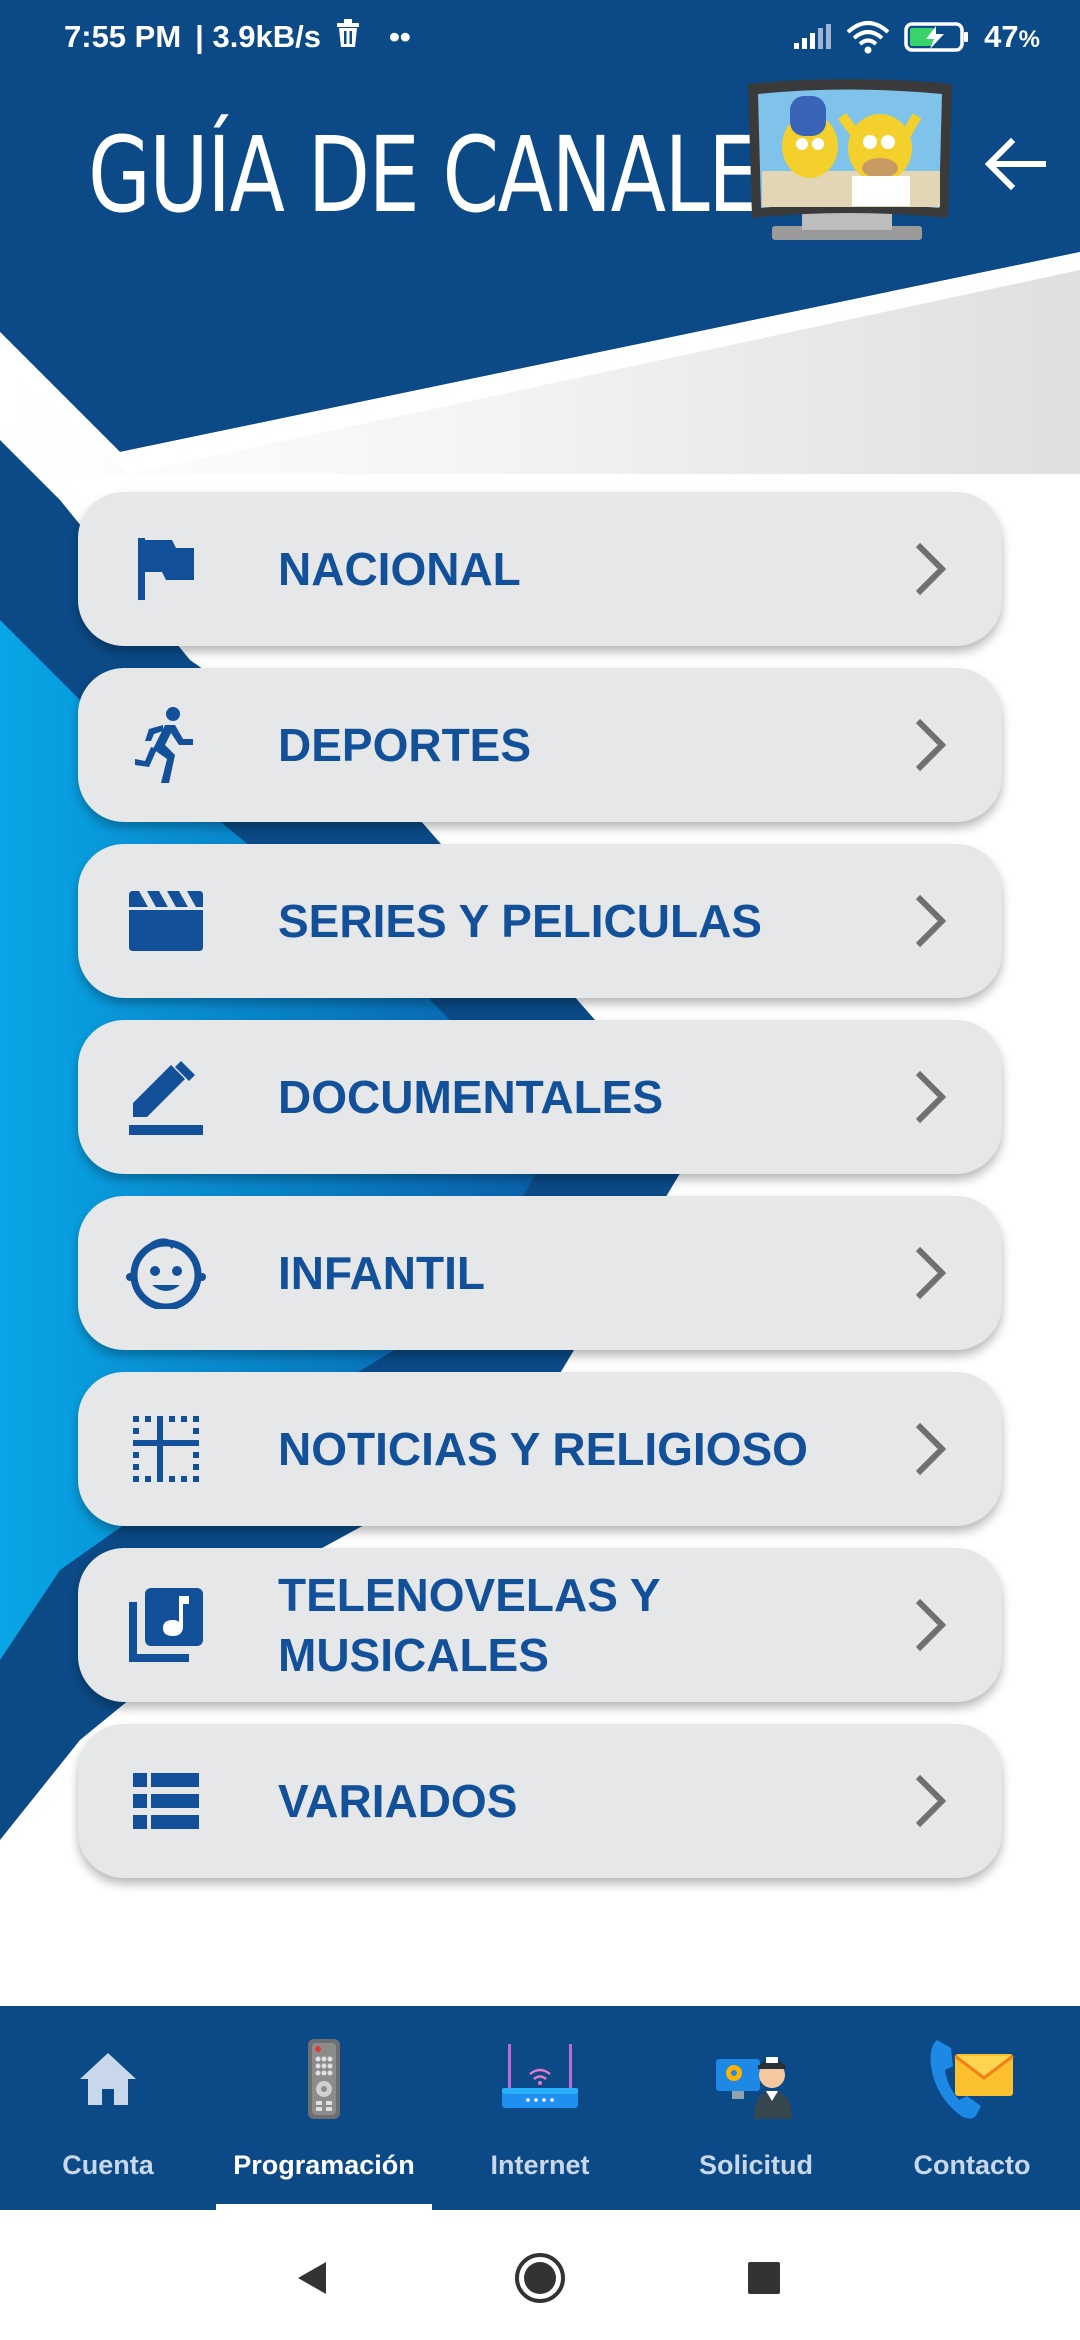 This screenshot has height=2340, width=1080. I want to click on arrow-left-icon, so click(1015, 164).